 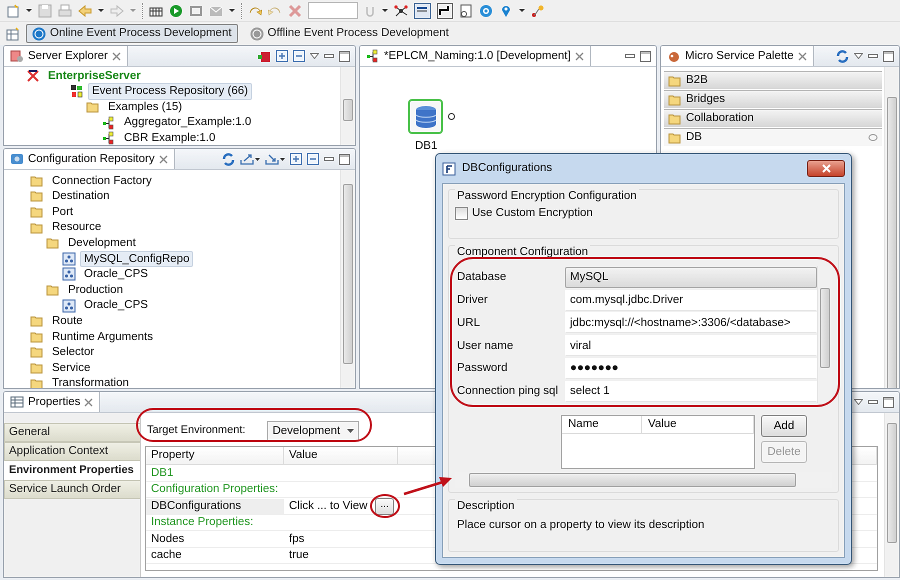 I want to click on column-header: Property, so click(x=215, y=455).